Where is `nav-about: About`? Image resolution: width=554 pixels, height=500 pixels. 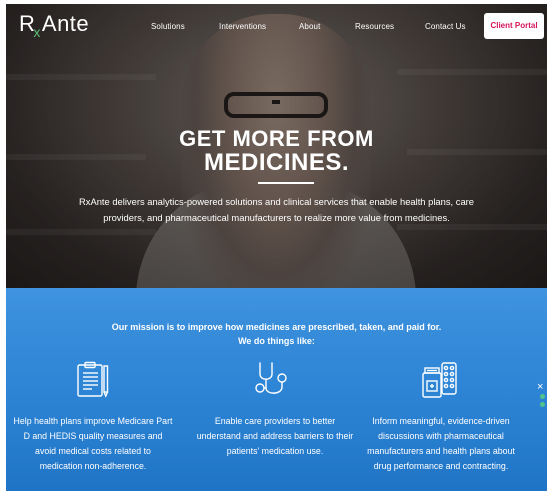
nav-about: About is located at coordinates (309, 26).